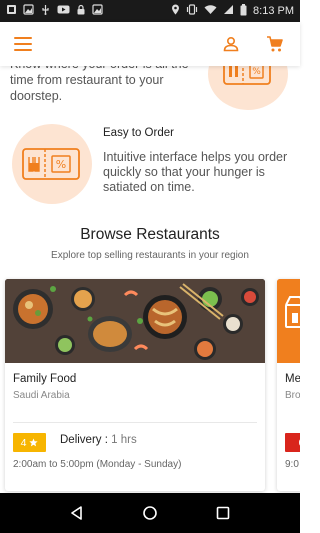  Describe the element at coordinates (275, 44) in the screenshot. I see `cart-icon` at that location.